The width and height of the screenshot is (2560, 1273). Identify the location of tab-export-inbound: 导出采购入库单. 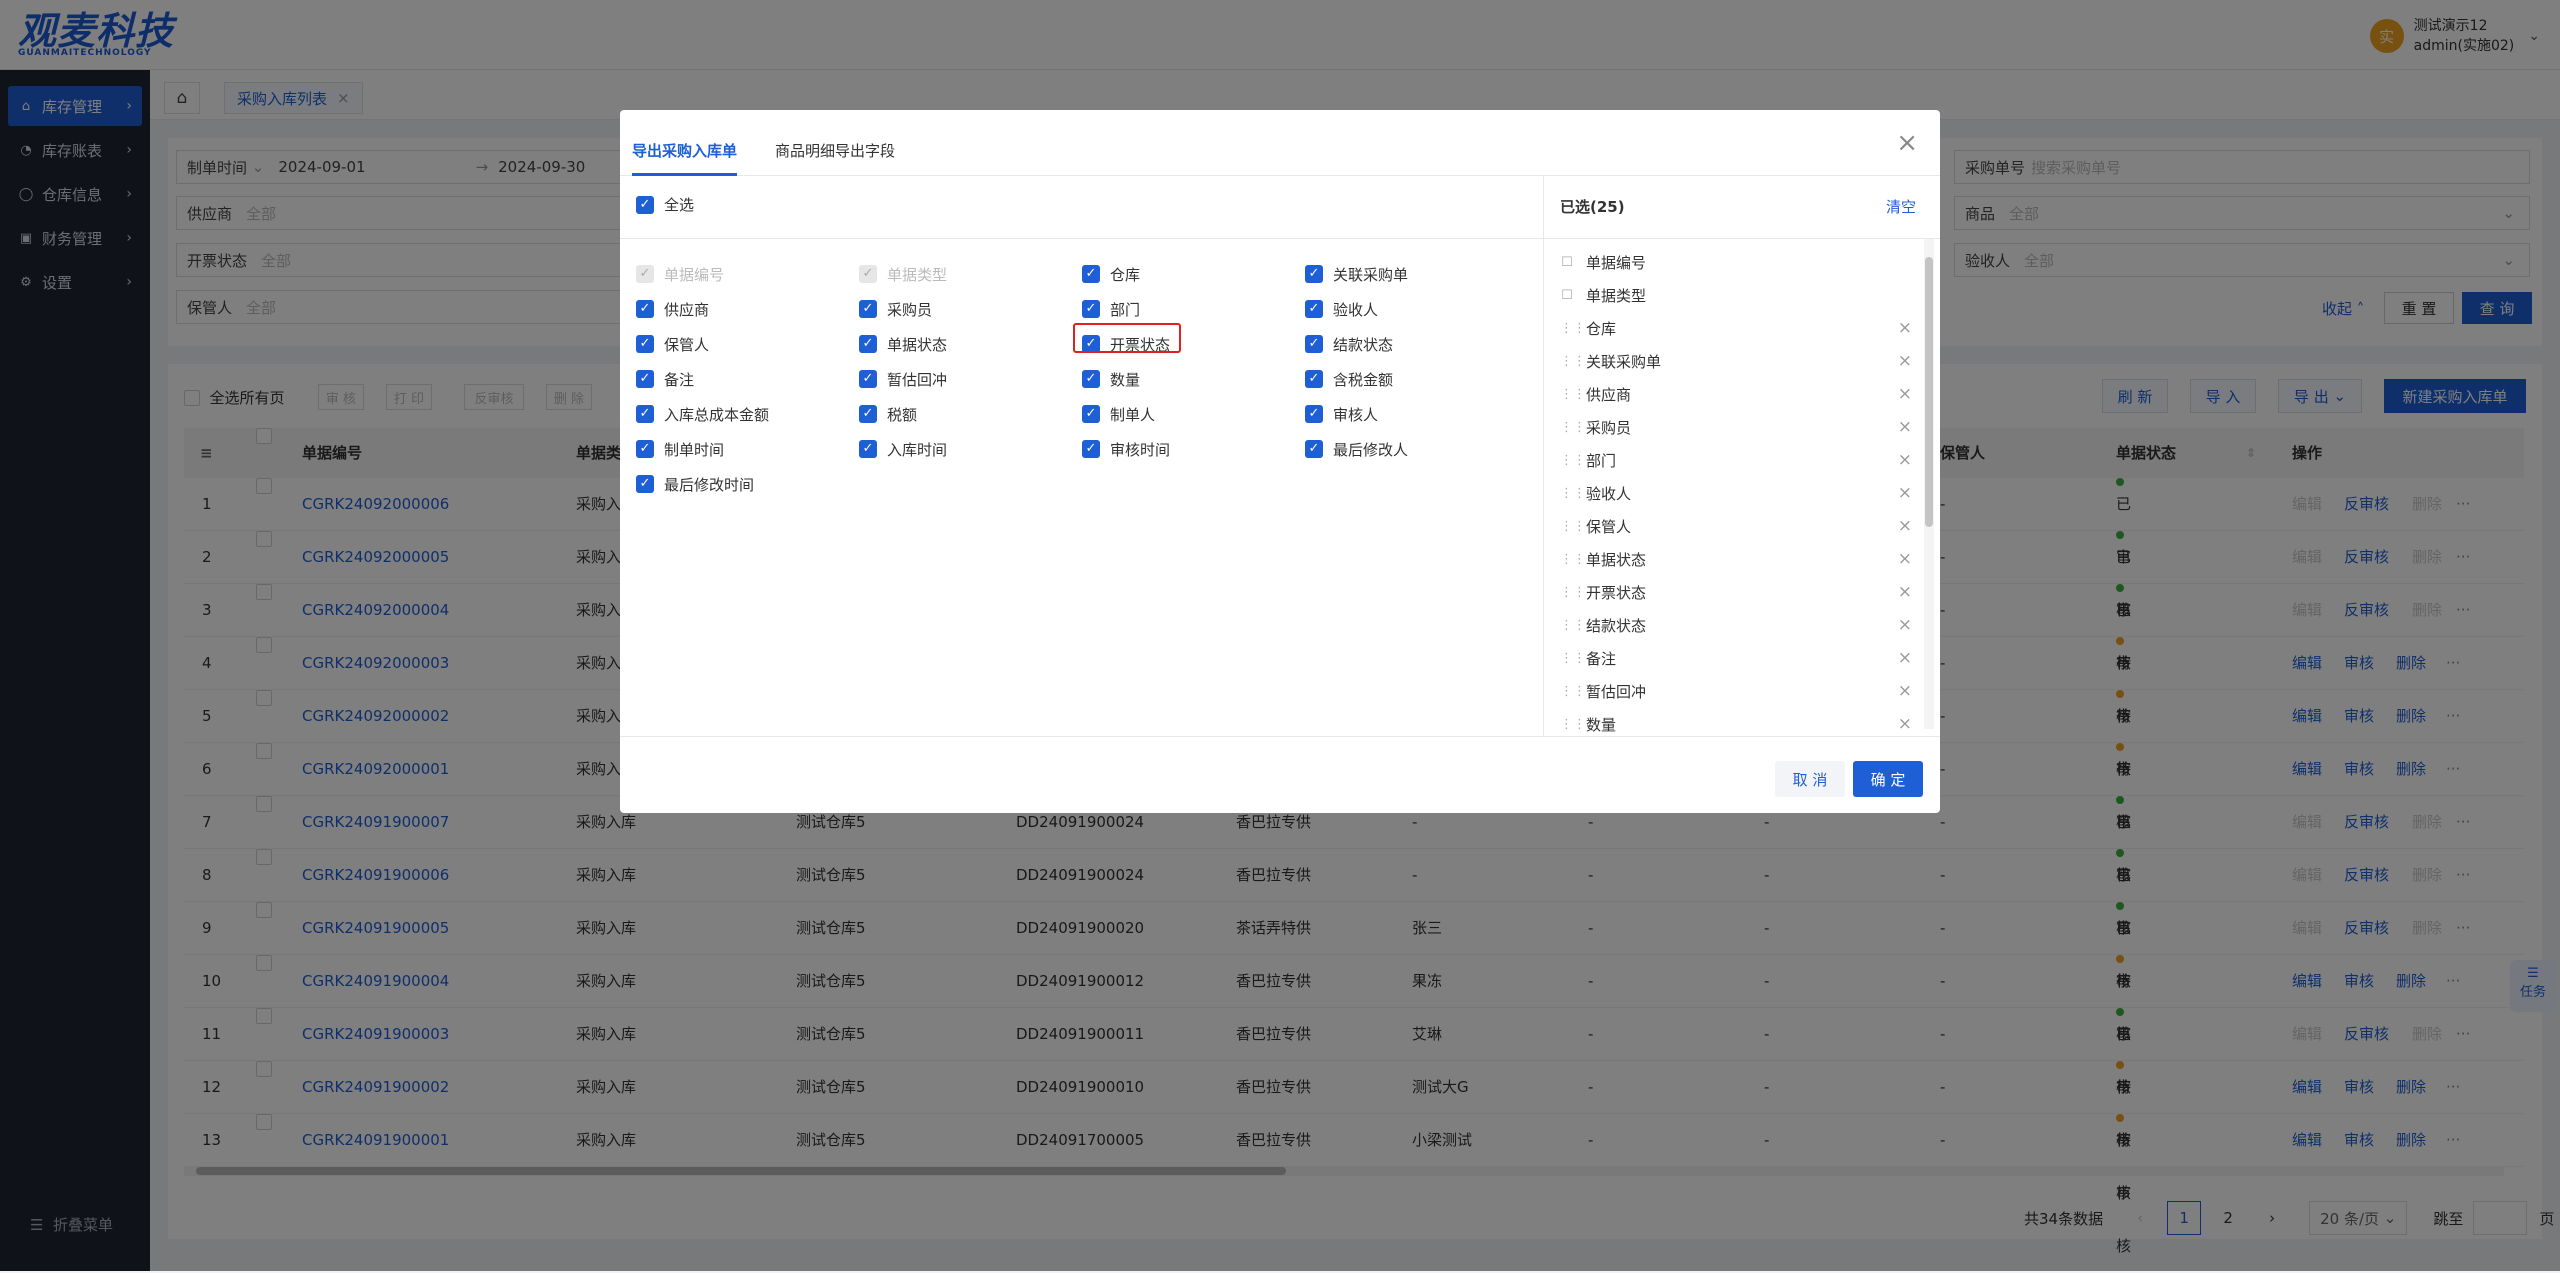
(685, 158).